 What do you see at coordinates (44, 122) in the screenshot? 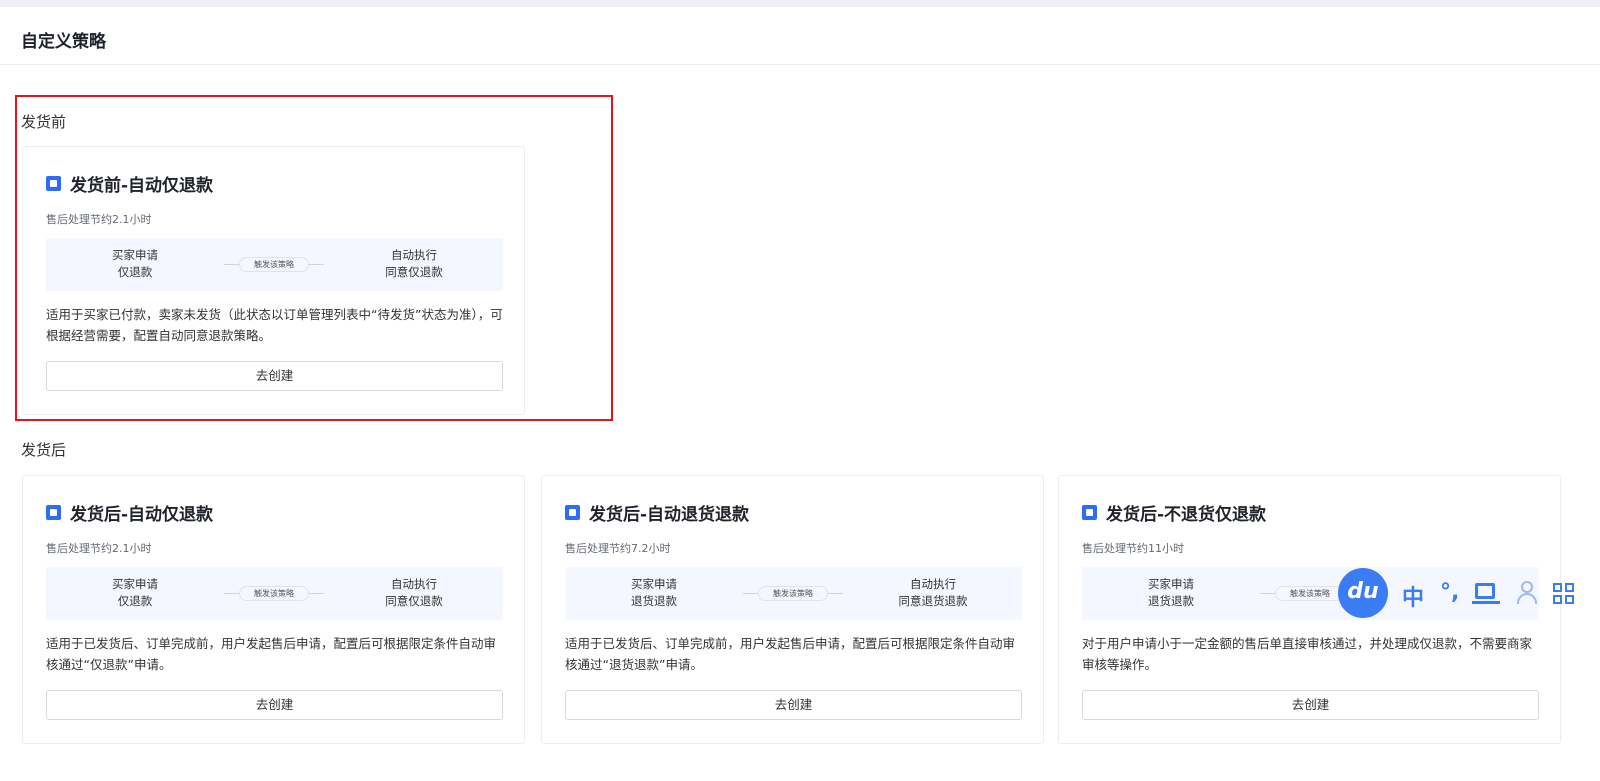
I see `section-title-before-shipping: 发货前` at bounding box center [44, 122].